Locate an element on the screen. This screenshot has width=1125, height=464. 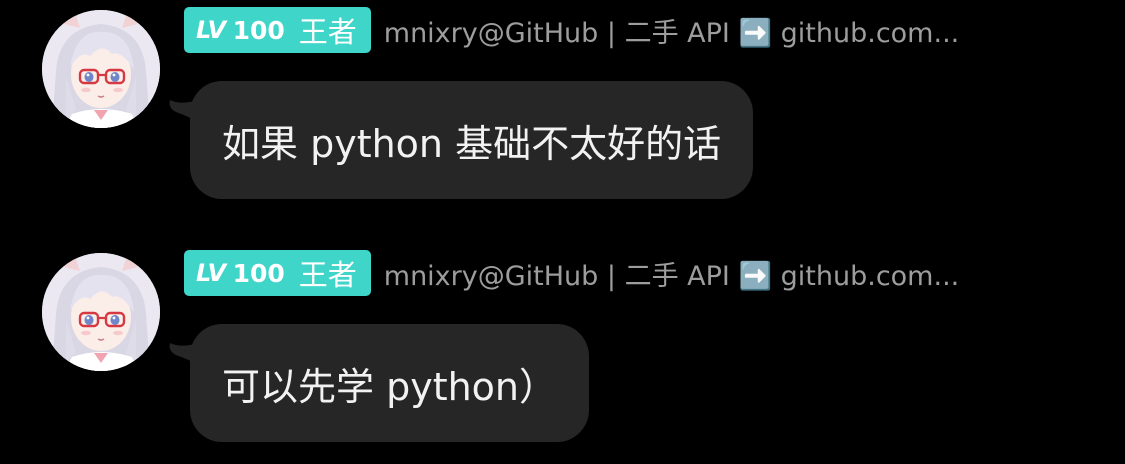
message-bubble: 如果 python 基础不太好的话 is located at coordinates (472, 140).